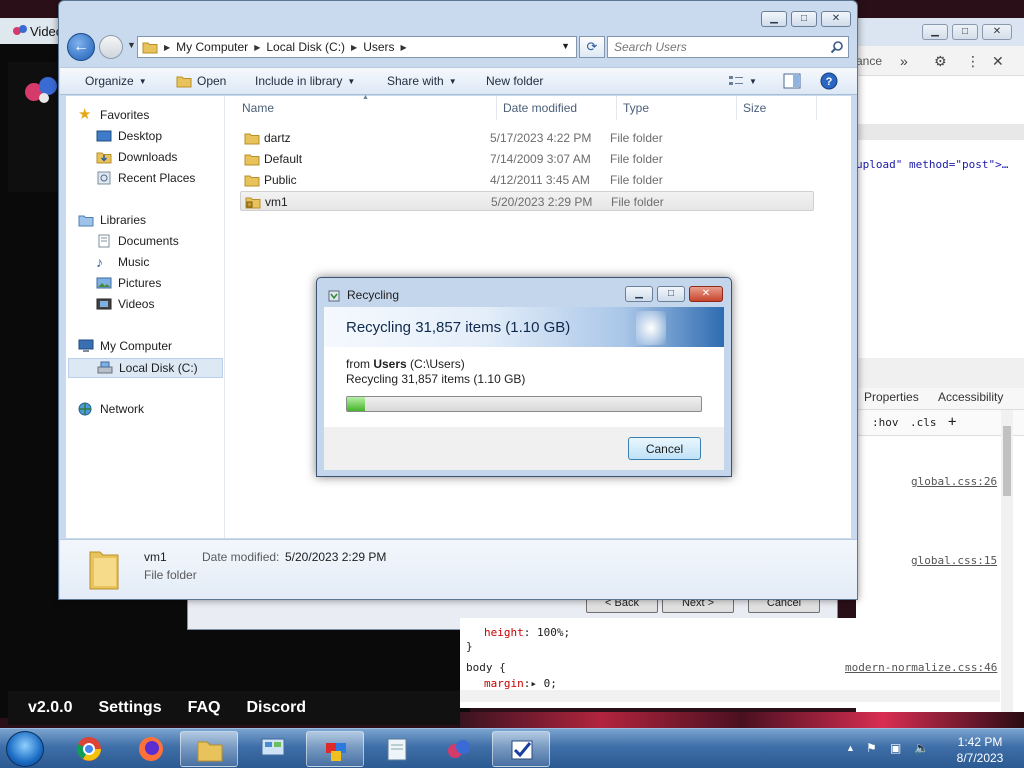 The image size is (1024, 768). What do you see at coordinates (111, 47) in the screenshot?
I see `forward-arrow-icon` at bounding box center [111, 47].